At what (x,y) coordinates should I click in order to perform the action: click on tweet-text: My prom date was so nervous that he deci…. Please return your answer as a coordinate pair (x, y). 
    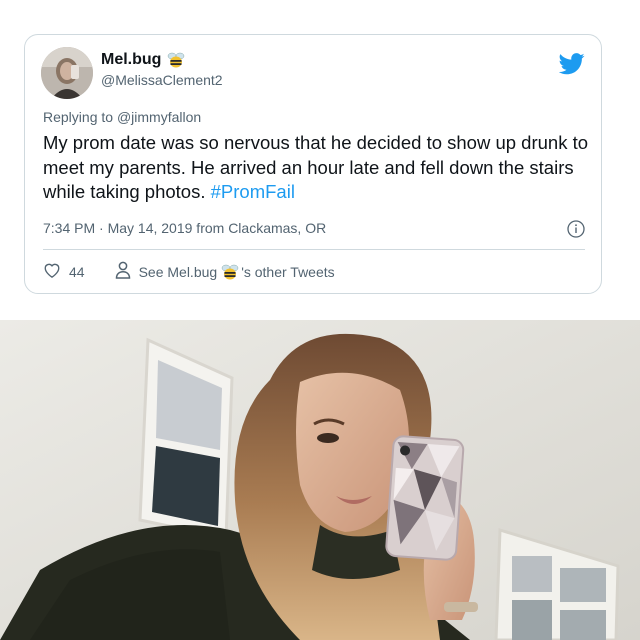
    Looking at the image, I should click on (317, 168).